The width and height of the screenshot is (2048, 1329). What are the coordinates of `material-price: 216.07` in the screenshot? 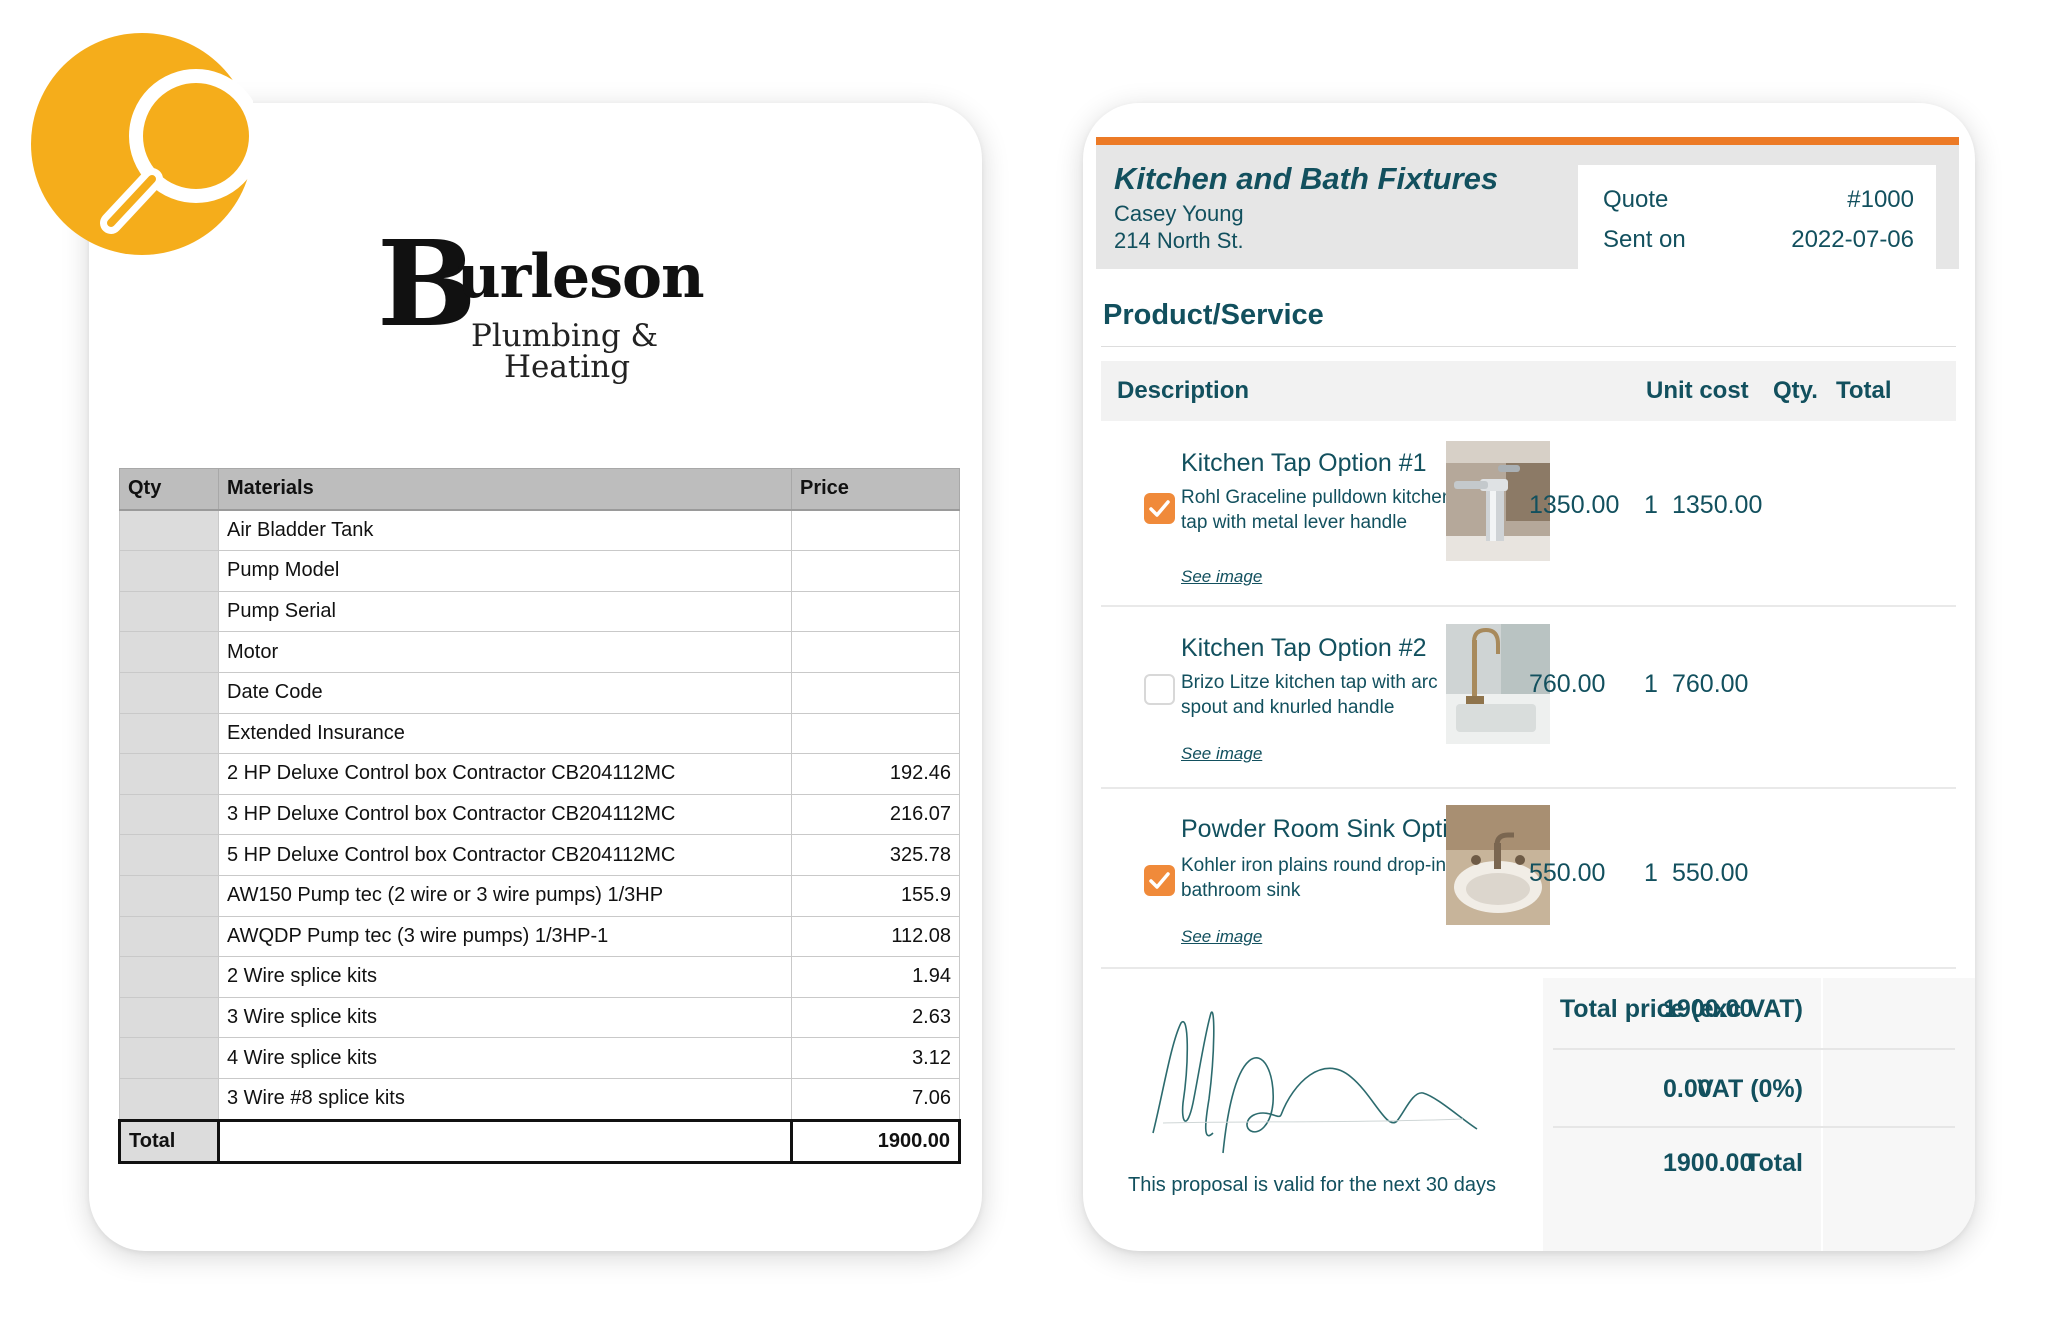 It's located at (875, 814).